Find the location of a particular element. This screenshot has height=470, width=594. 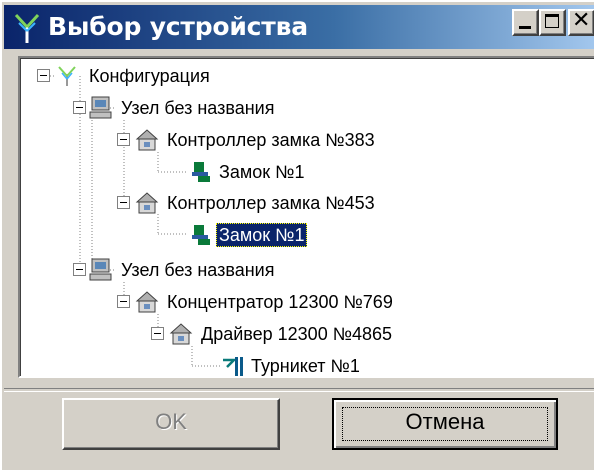

minimize-button is located at coordinates (525, 22).